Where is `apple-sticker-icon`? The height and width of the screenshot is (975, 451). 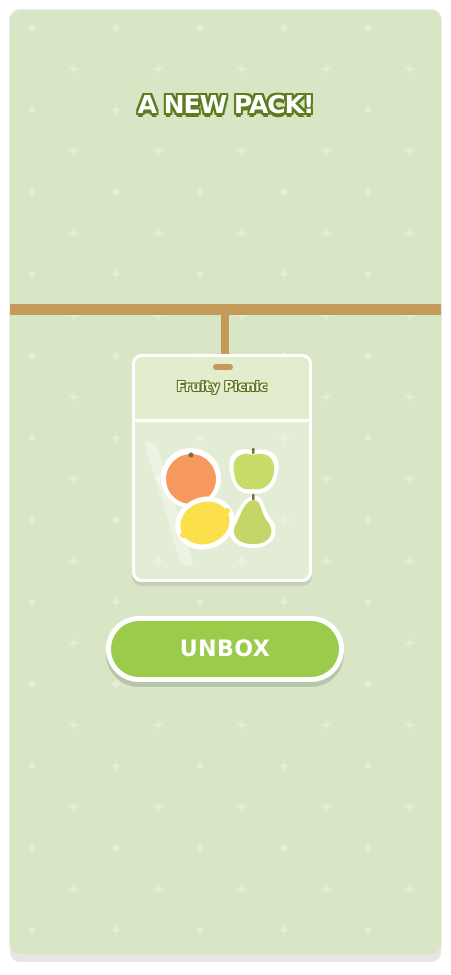 apple-sticker-icon is located at coordinates (254, 471).